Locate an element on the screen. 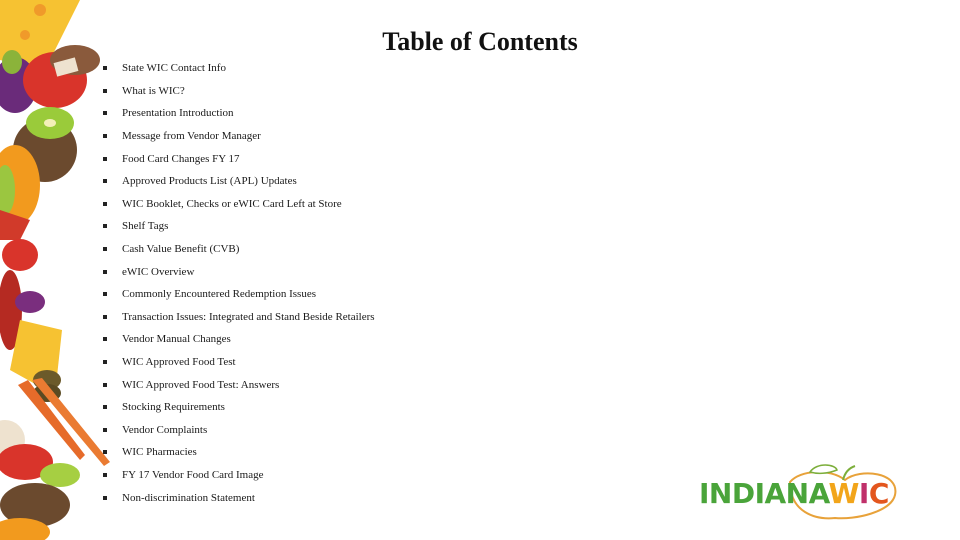  toc-item: Message from Vendor Manager is located at coordinates (239, 136).